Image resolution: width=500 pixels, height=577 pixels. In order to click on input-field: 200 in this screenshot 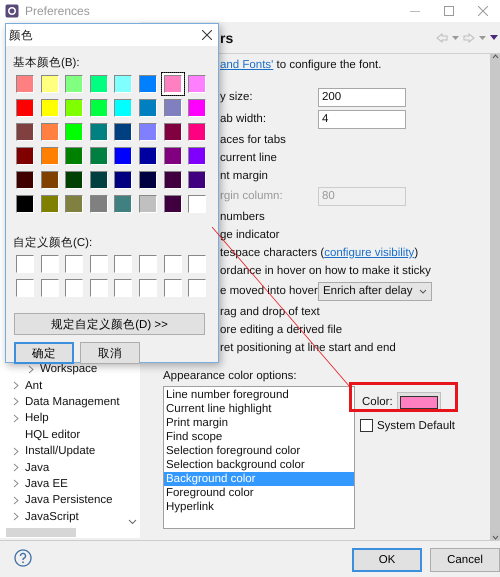, I will do `click(362, 97)`.